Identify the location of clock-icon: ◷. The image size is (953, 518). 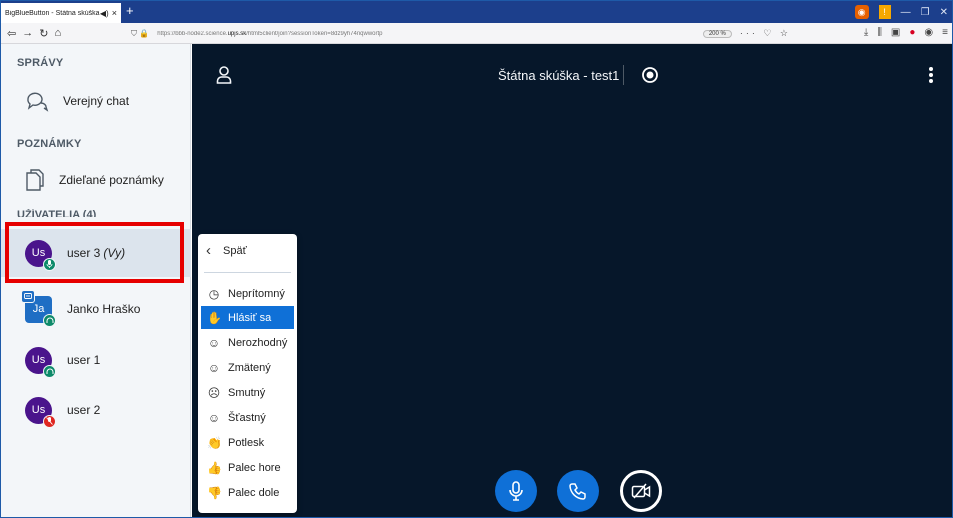
(214, 293).